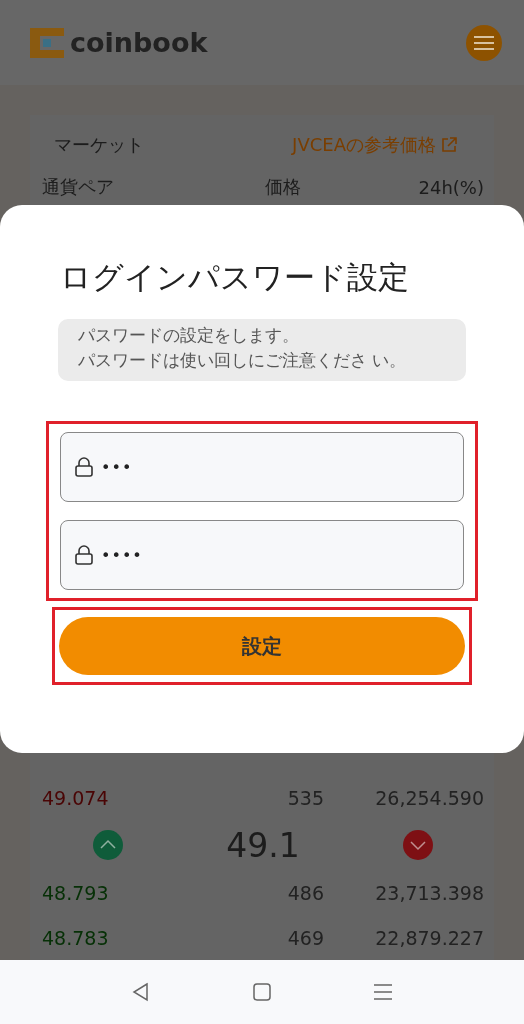  What do you see at coordinates (305, 892) in the screenshot?
I see `amount-cell-text: 486` at bounding box center [305, 892].